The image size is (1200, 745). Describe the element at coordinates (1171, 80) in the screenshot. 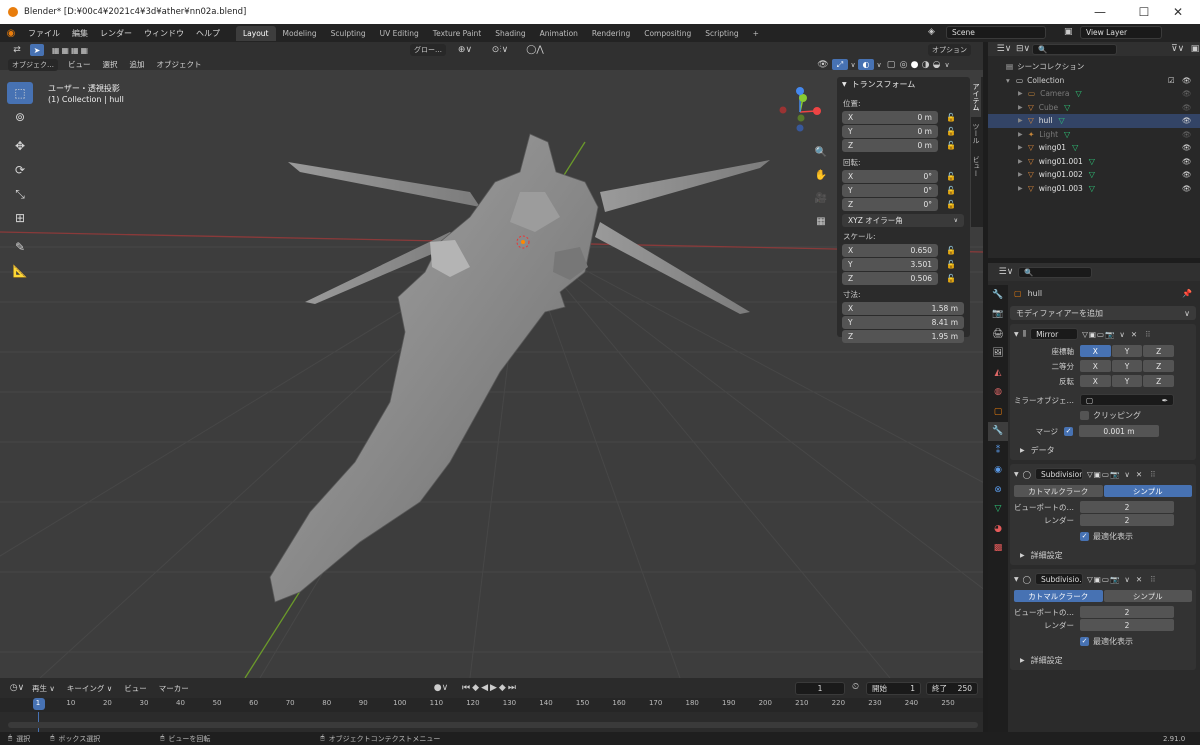

I see `checkbox-icon: ☑` at that location.